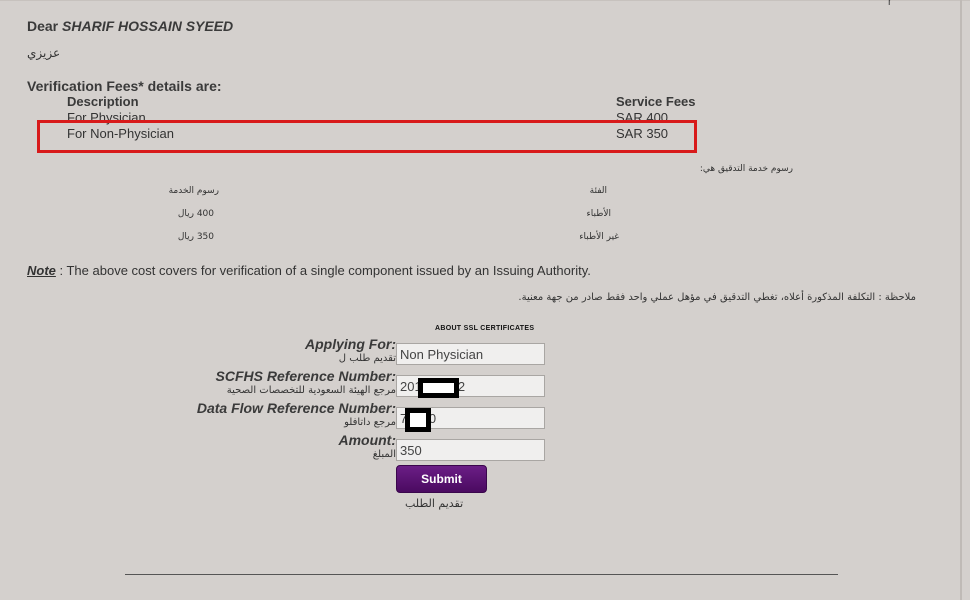 The width and height of the screenshot is (970, 600). Describe the element at coordinates (367, 358) in the screenshot. I see `applying-for-arabic: تقديم طلب ل` at that location.